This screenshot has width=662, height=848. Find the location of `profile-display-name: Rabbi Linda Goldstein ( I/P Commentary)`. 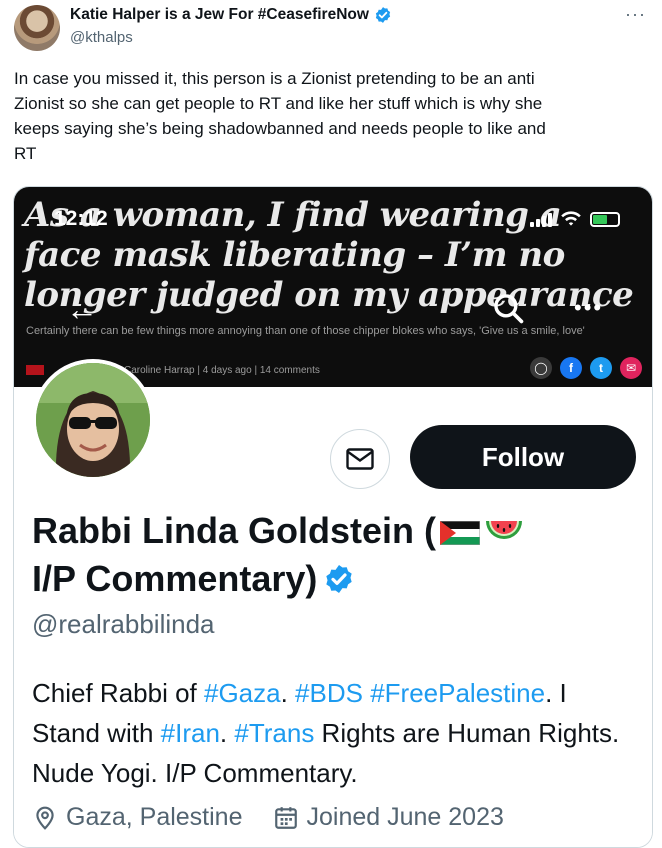

profile-display-name: Rabbi Linda Goldstein ( I/P Commentary) is located at coordinates (332, 555).